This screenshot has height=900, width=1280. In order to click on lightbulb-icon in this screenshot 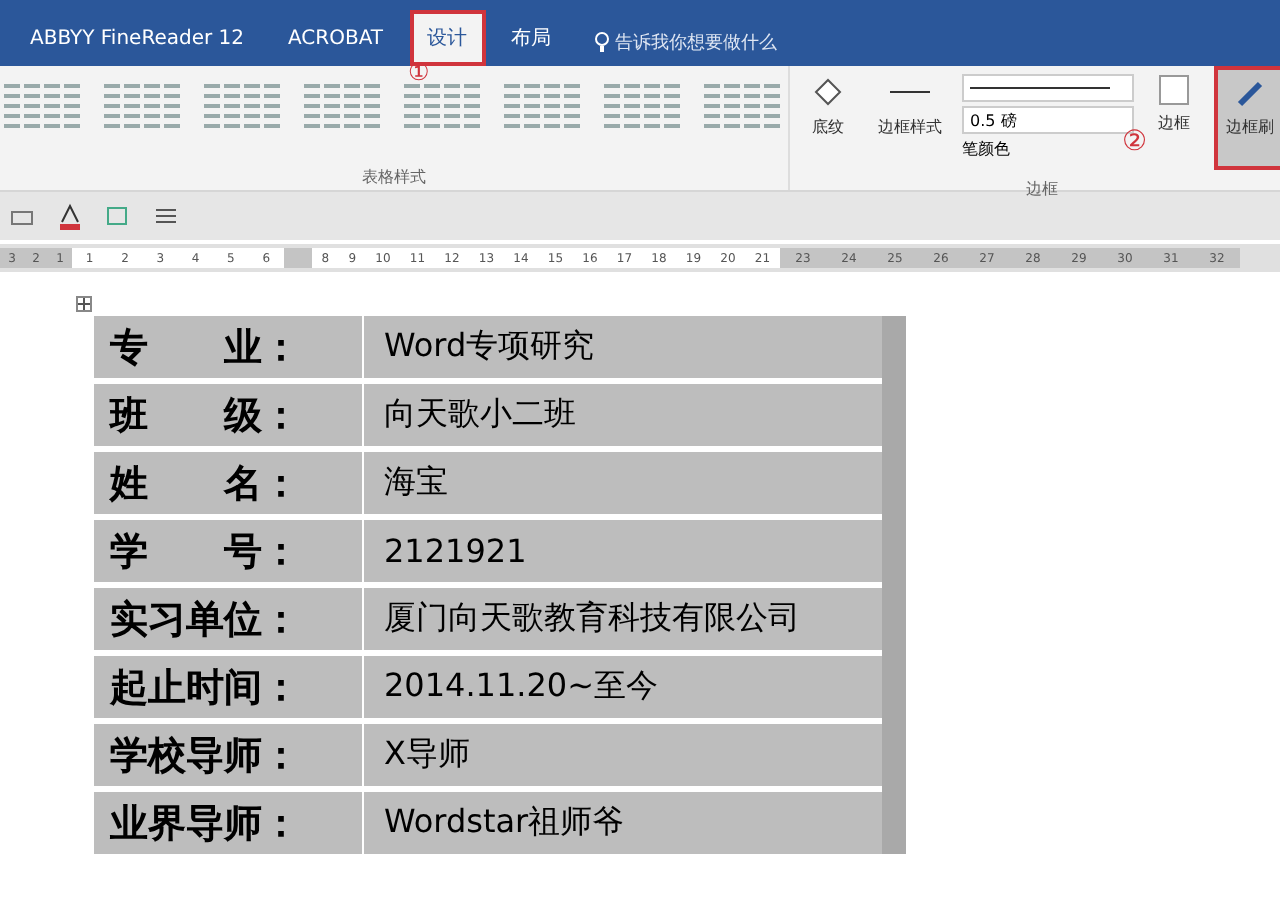, I will do `click(601, 42)`.